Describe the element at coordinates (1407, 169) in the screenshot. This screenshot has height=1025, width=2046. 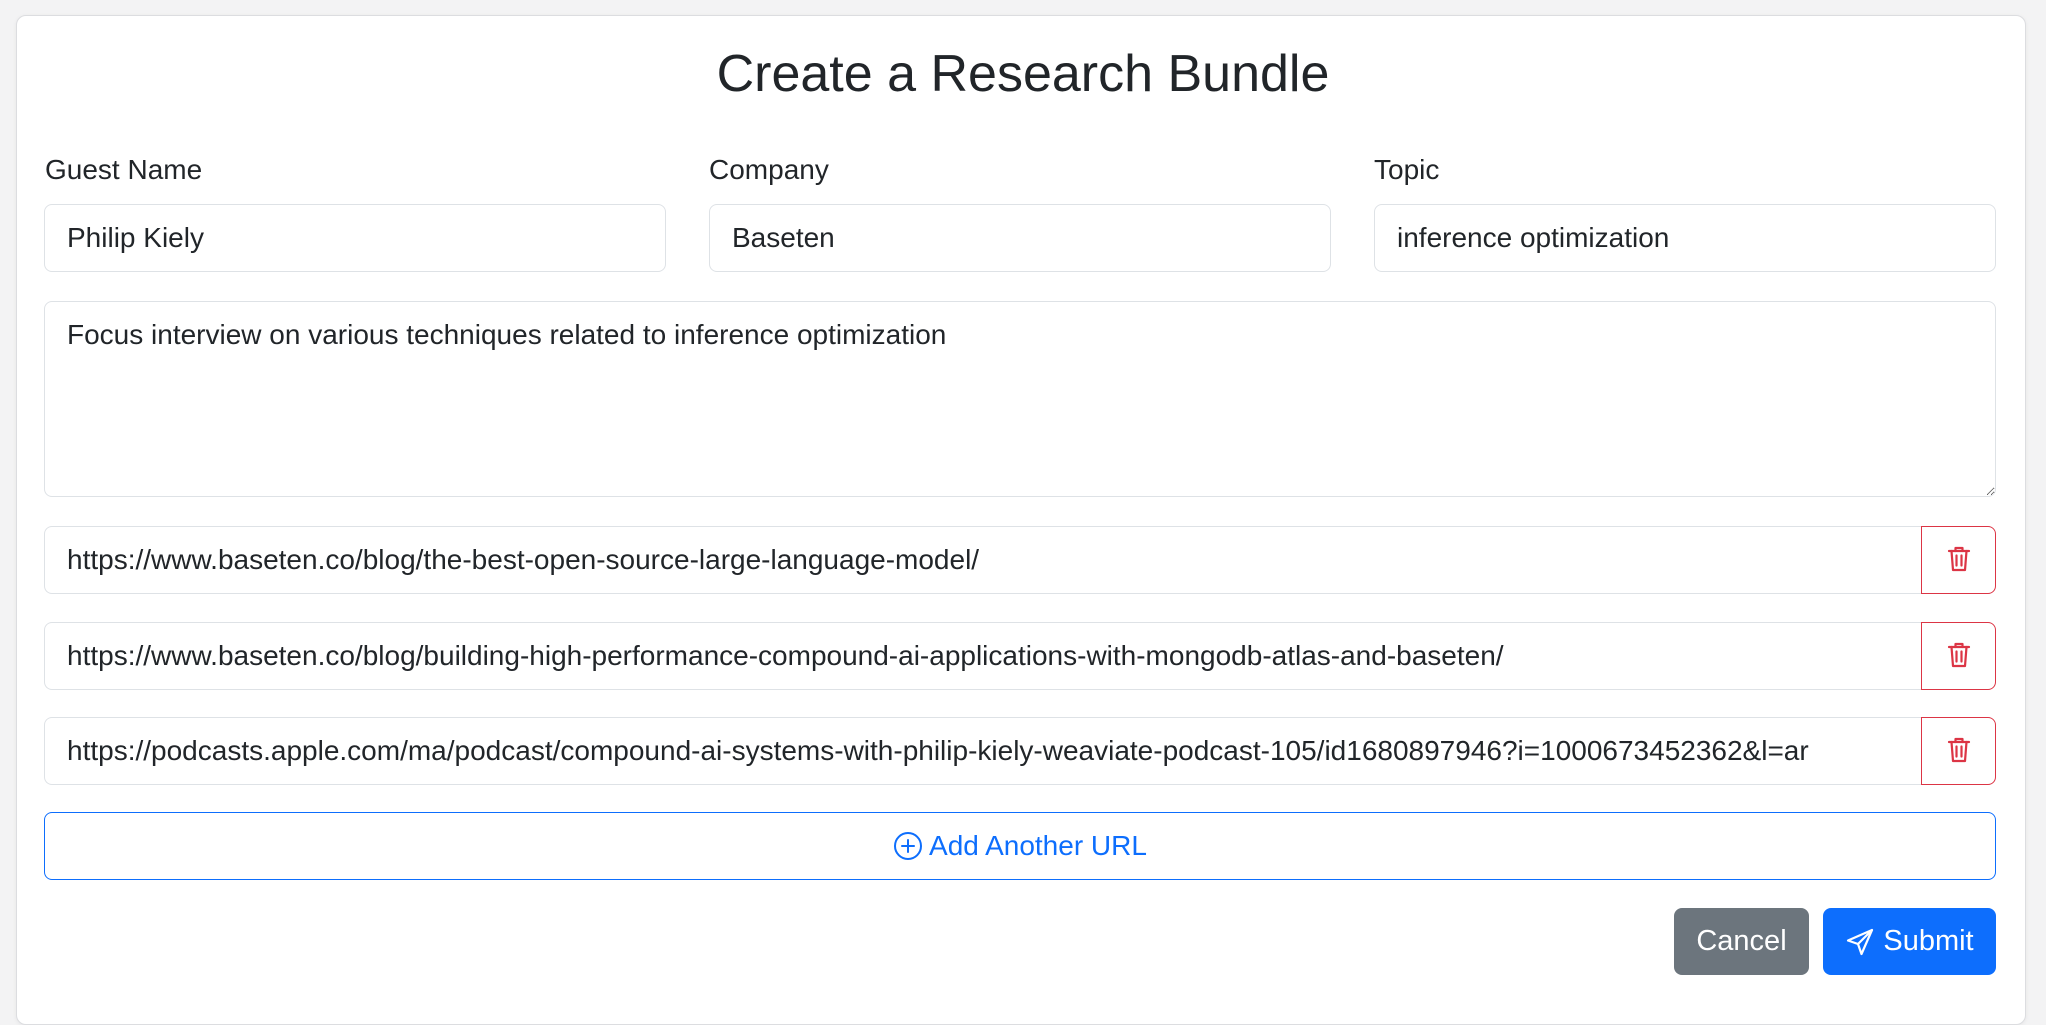
I see `topic-label: Topic` at that location.